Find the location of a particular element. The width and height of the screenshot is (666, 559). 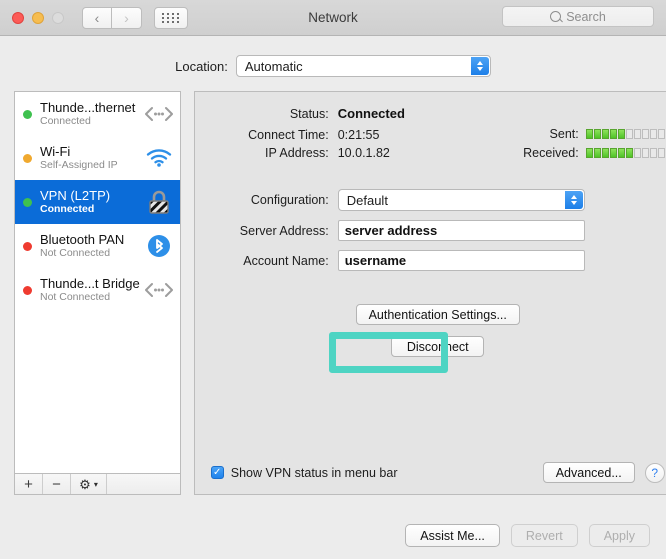

account-name-row: Account Name: username is located at coordinates (438, 260).